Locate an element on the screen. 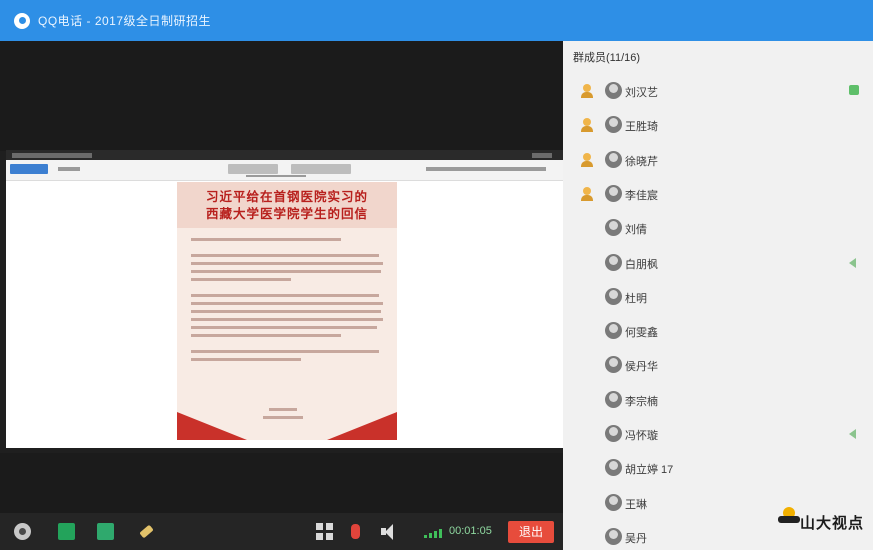 This screenshot has height=550, width=873. letter-document: 习近平给在首钢医院实习的 西藏大学医学院学生的回信 is located at coordinates (287, 311).